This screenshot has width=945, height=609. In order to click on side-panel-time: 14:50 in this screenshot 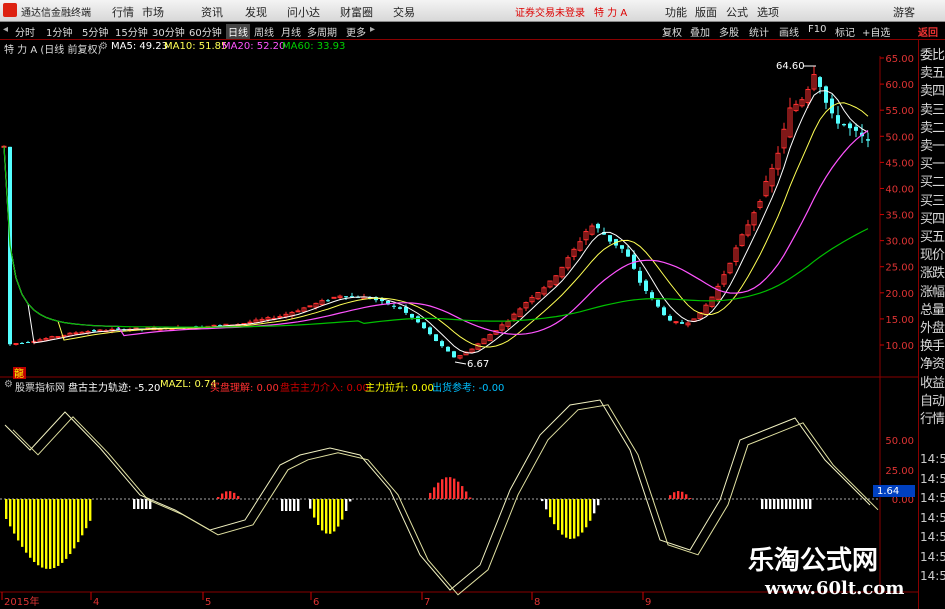, I will do `click(932, 517)`.